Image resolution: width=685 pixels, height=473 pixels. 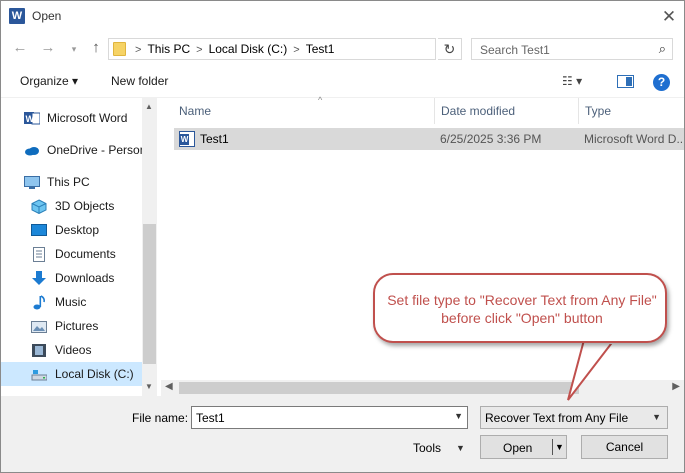 What do you see at coordinates (160, 418) in the screenshot?
I see `file-name-label: File name:` at bounding box center [160, 418].